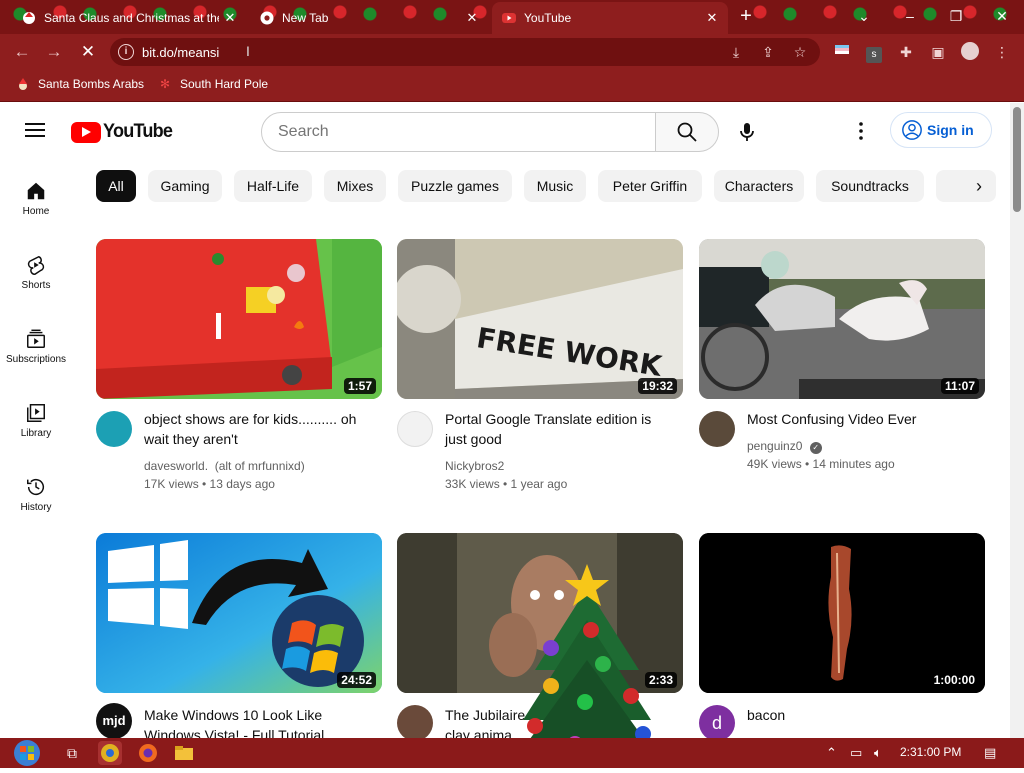 The height and width of the screenshot is (773, 1024). I want to click on taskbar-clock: 2:31:00 PM, so click(930, 752).